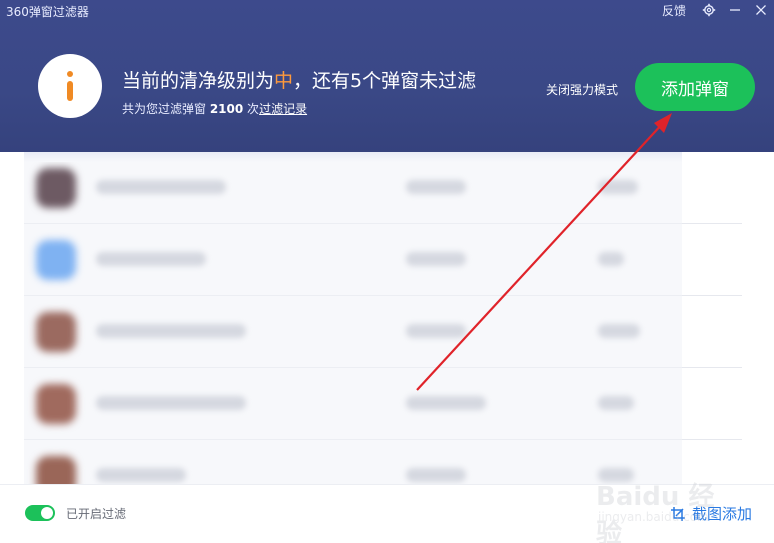  Describe the element at coordinates (198, 81) in the screenshot. I see `status-prefix: 当前的清净级别为` at that location.